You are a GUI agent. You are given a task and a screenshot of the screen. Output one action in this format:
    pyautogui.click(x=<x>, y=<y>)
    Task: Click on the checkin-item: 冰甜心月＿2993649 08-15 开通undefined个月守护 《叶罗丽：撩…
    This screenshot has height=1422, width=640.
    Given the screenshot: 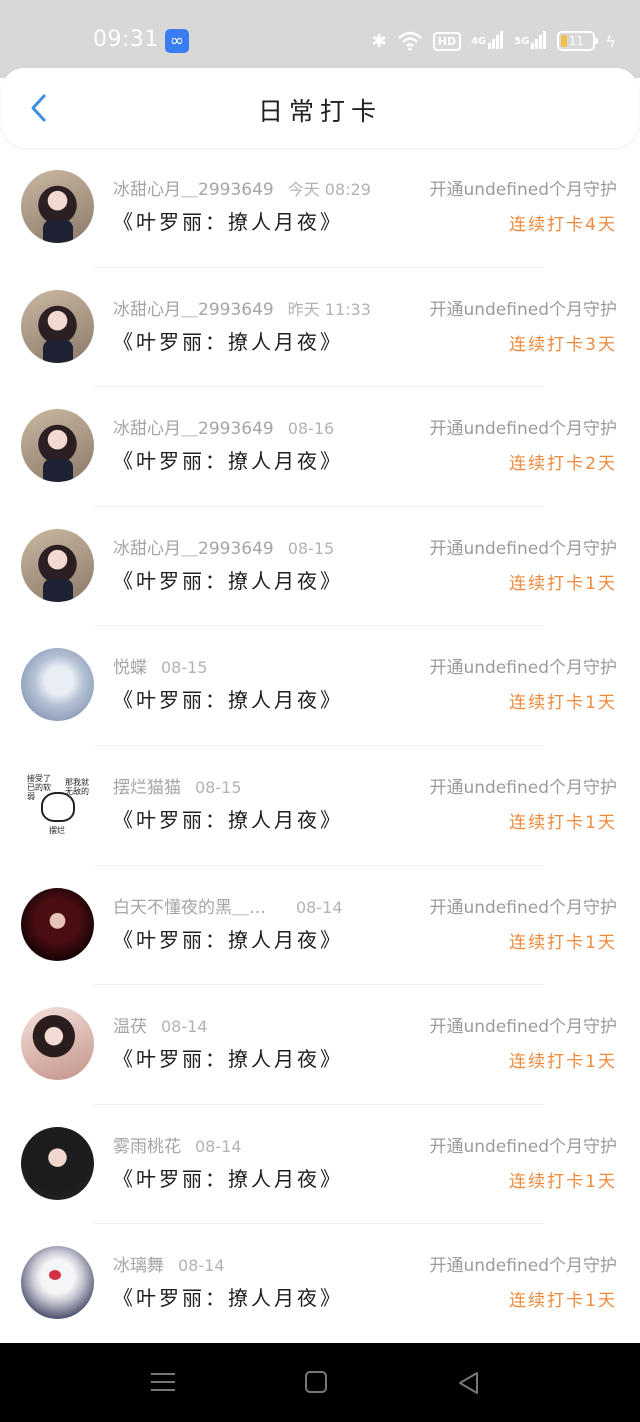 What is the action you would take?
    pyautogui.click(x=320, y=567)
    